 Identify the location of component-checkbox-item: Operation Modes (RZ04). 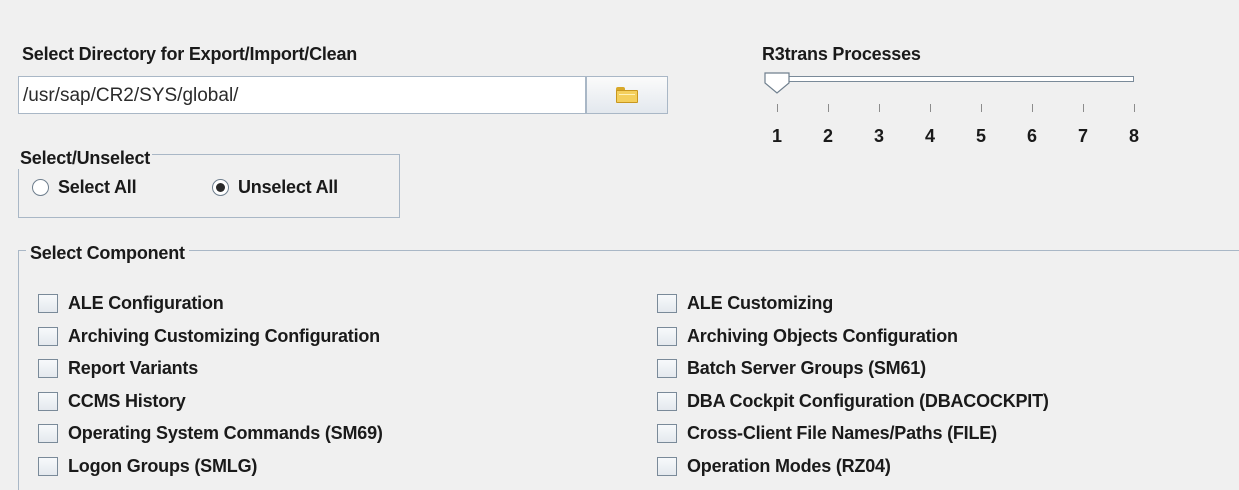
(774, 466).